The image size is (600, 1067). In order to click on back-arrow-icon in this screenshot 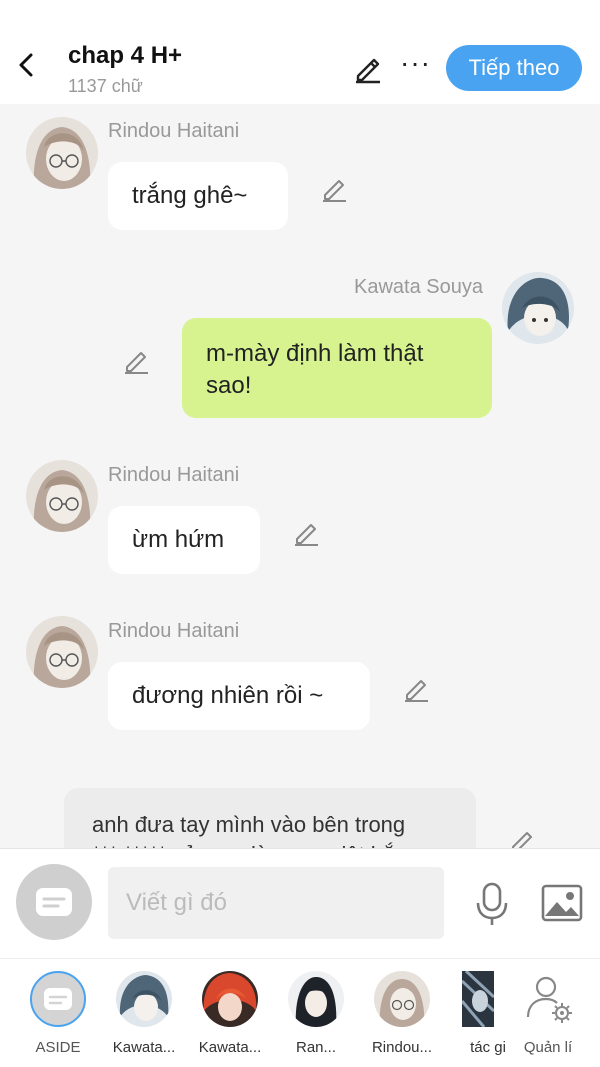, I will do `click(27, 65)`.